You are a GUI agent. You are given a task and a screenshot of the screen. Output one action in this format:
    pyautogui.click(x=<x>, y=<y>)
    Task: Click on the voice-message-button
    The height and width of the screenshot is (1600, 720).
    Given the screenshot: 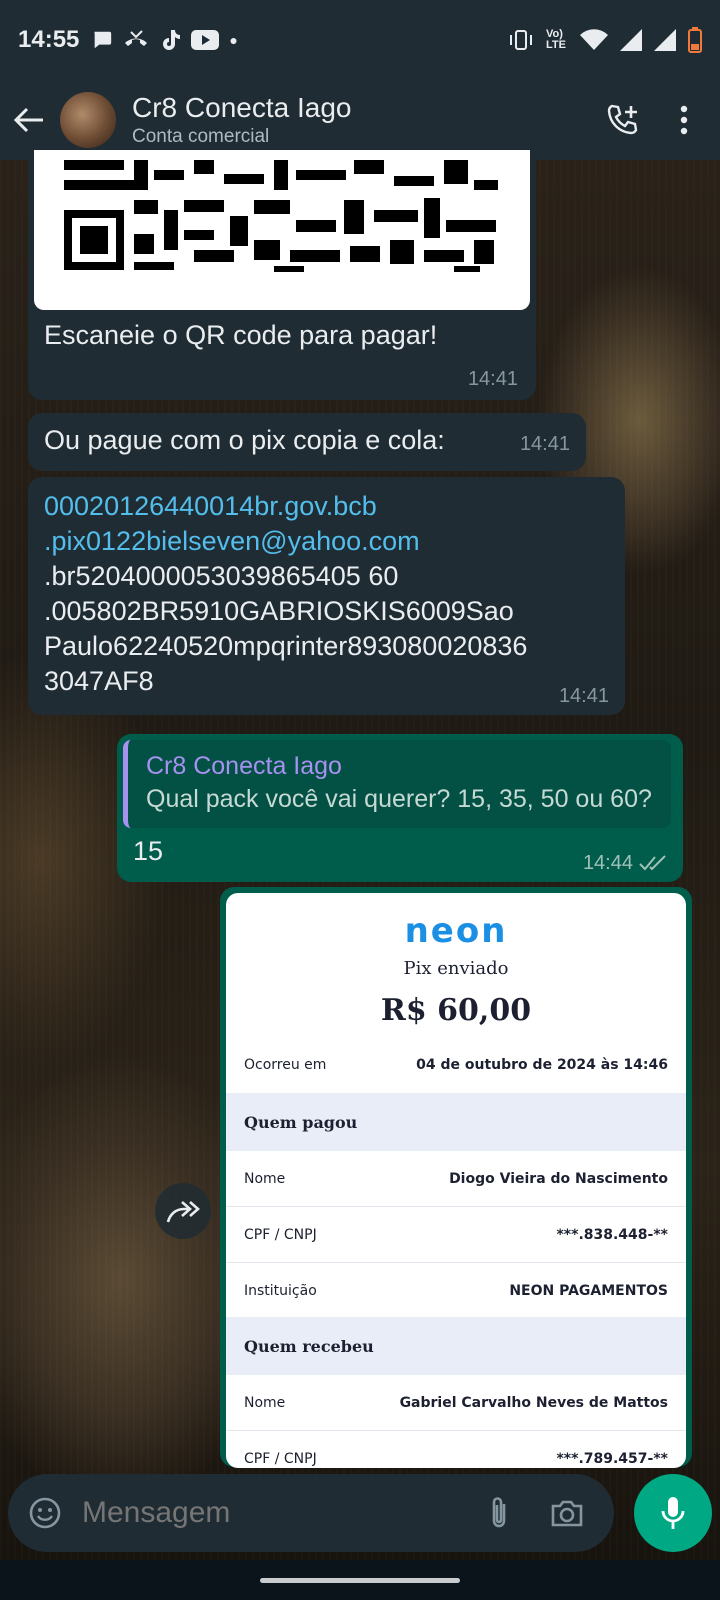 What is the action you would take?
    pyautogui.click(x=673, y=1513)
    